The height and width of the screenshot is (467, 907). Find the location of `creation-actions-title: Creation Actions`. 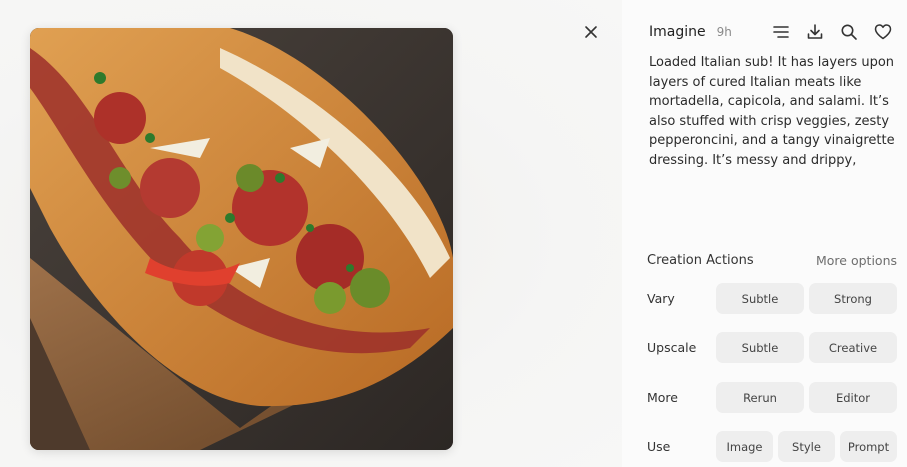

creation-actions-title: Creation Actions is located at coordinates (700, 260).